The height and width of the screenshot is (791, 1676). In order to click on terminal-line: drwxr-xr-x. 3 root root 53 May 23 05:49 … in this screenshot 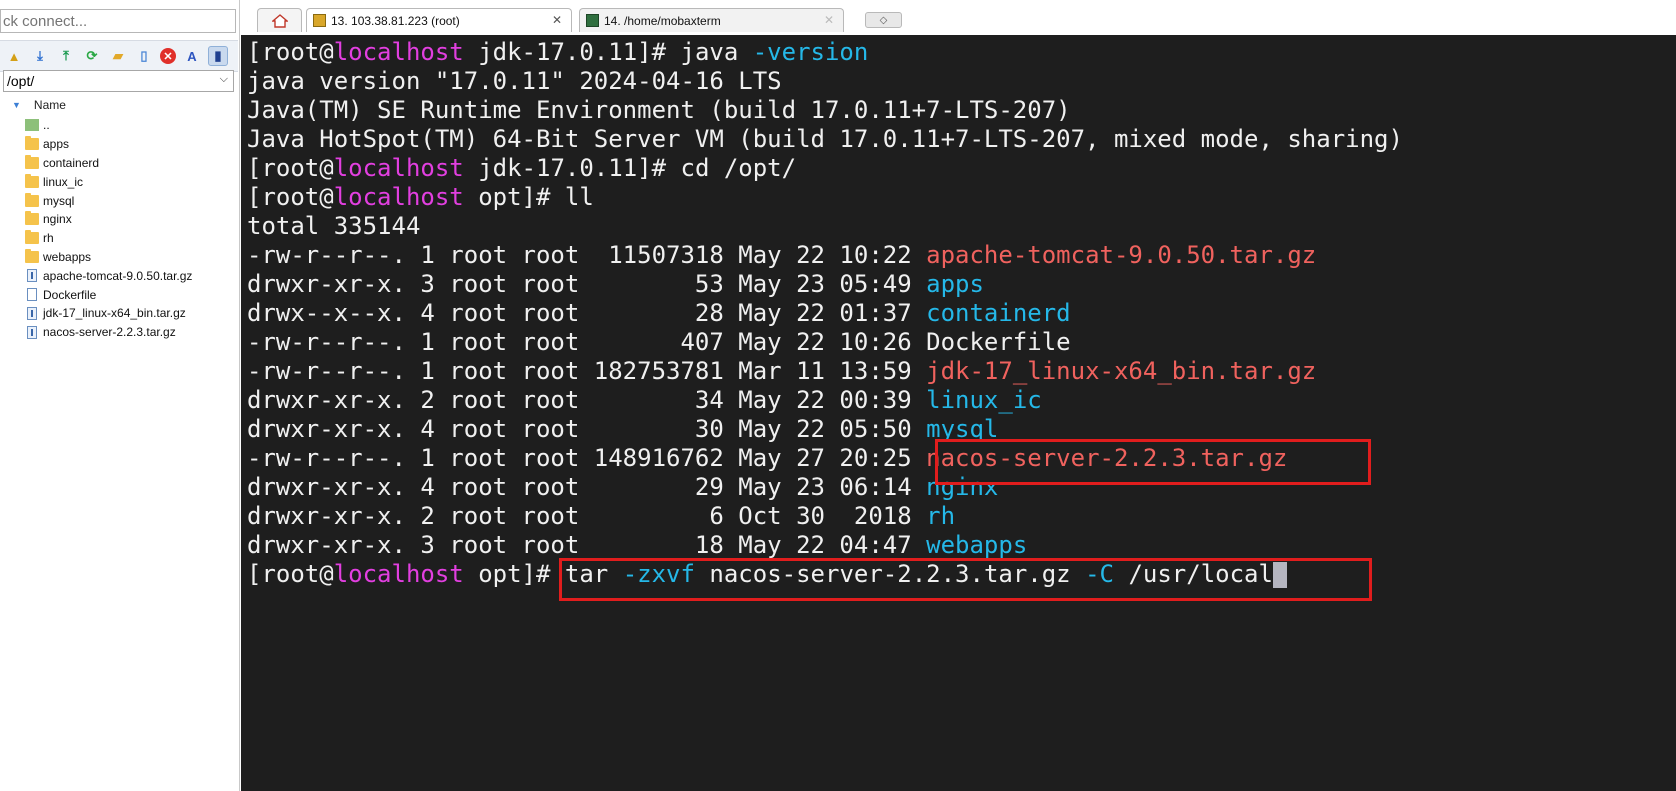, I will do `click(615, 284)`.